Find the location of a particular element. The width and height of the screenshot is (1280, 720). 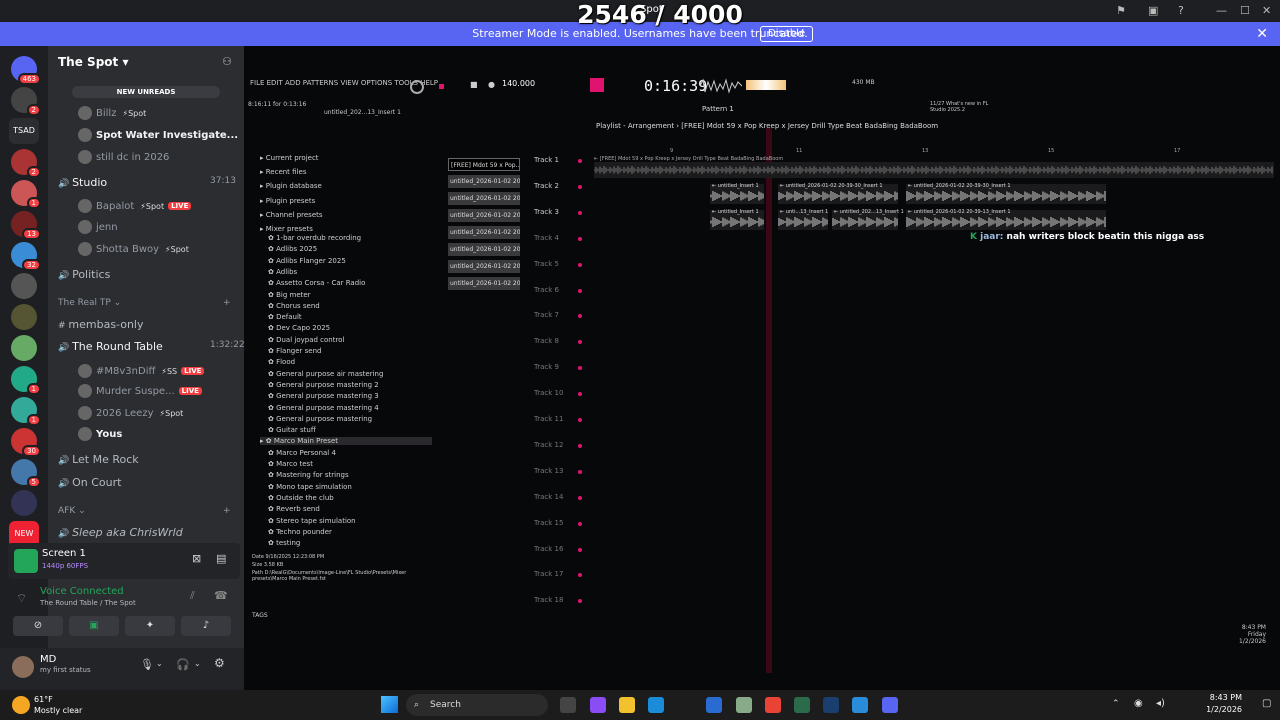

stop-button: ■ is located at coordinates (474, 84).